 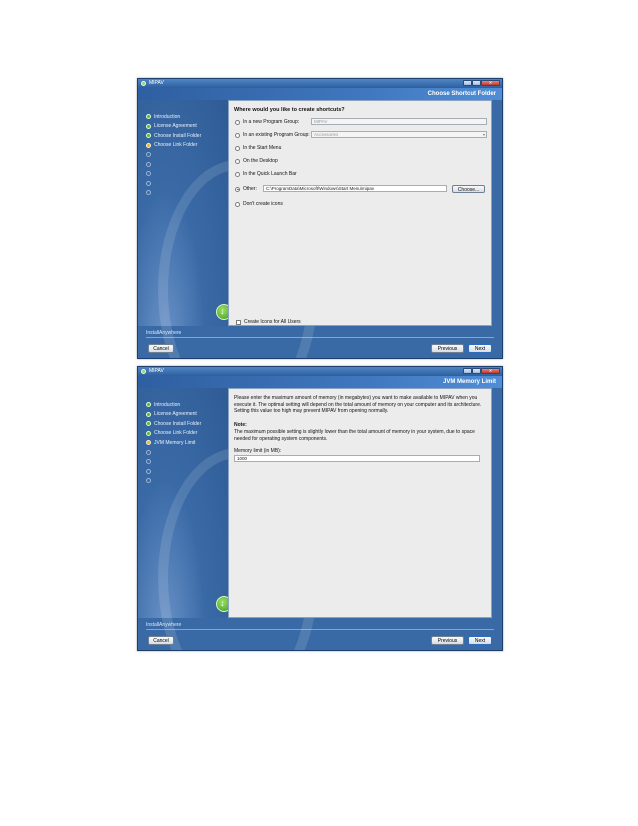 I want to click on existing-program-group-dropdown: Accessories ▾, so click(x=399, y=134).